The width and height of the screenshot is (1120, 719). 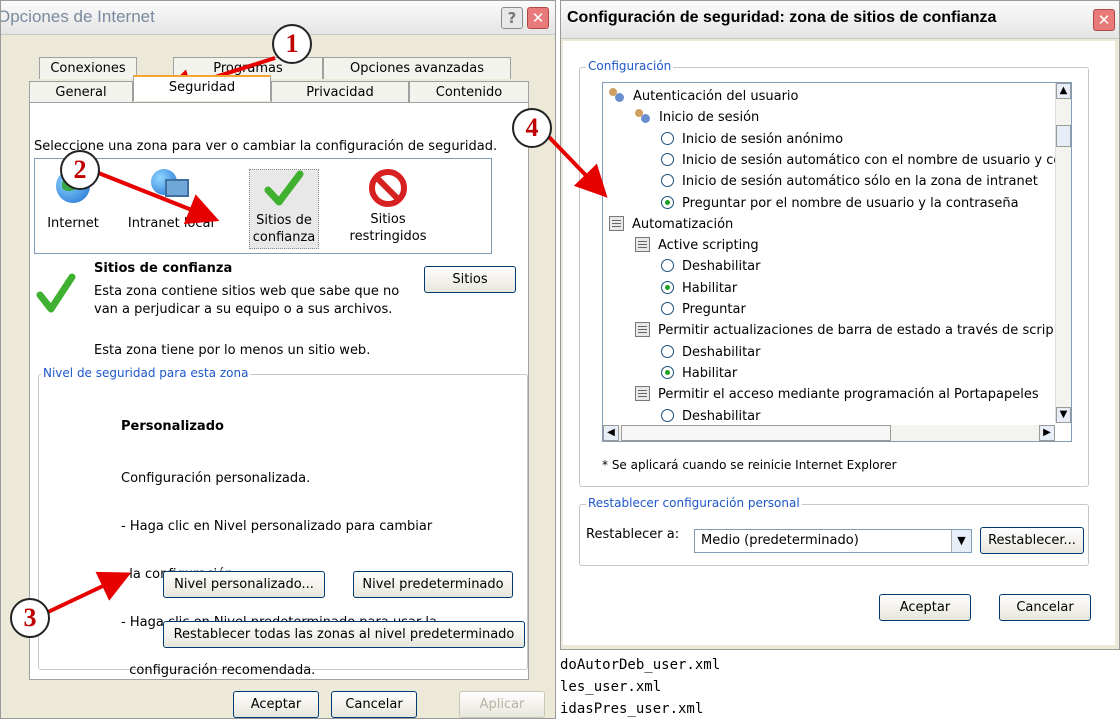 What do you see at coordinates (202, 88) in the screenshot?
I see `tab-seguridad: Seguridad` at bounding box center [202, 88].